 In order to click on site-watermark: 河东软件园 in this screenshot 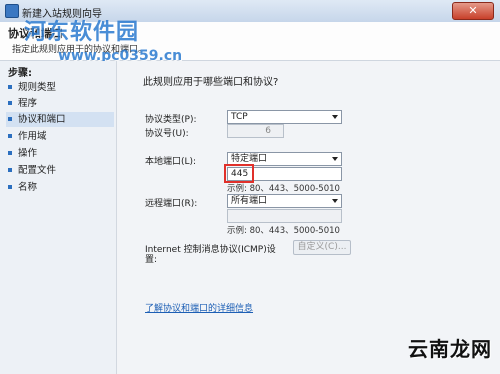, I will do `click(82, 32)`.